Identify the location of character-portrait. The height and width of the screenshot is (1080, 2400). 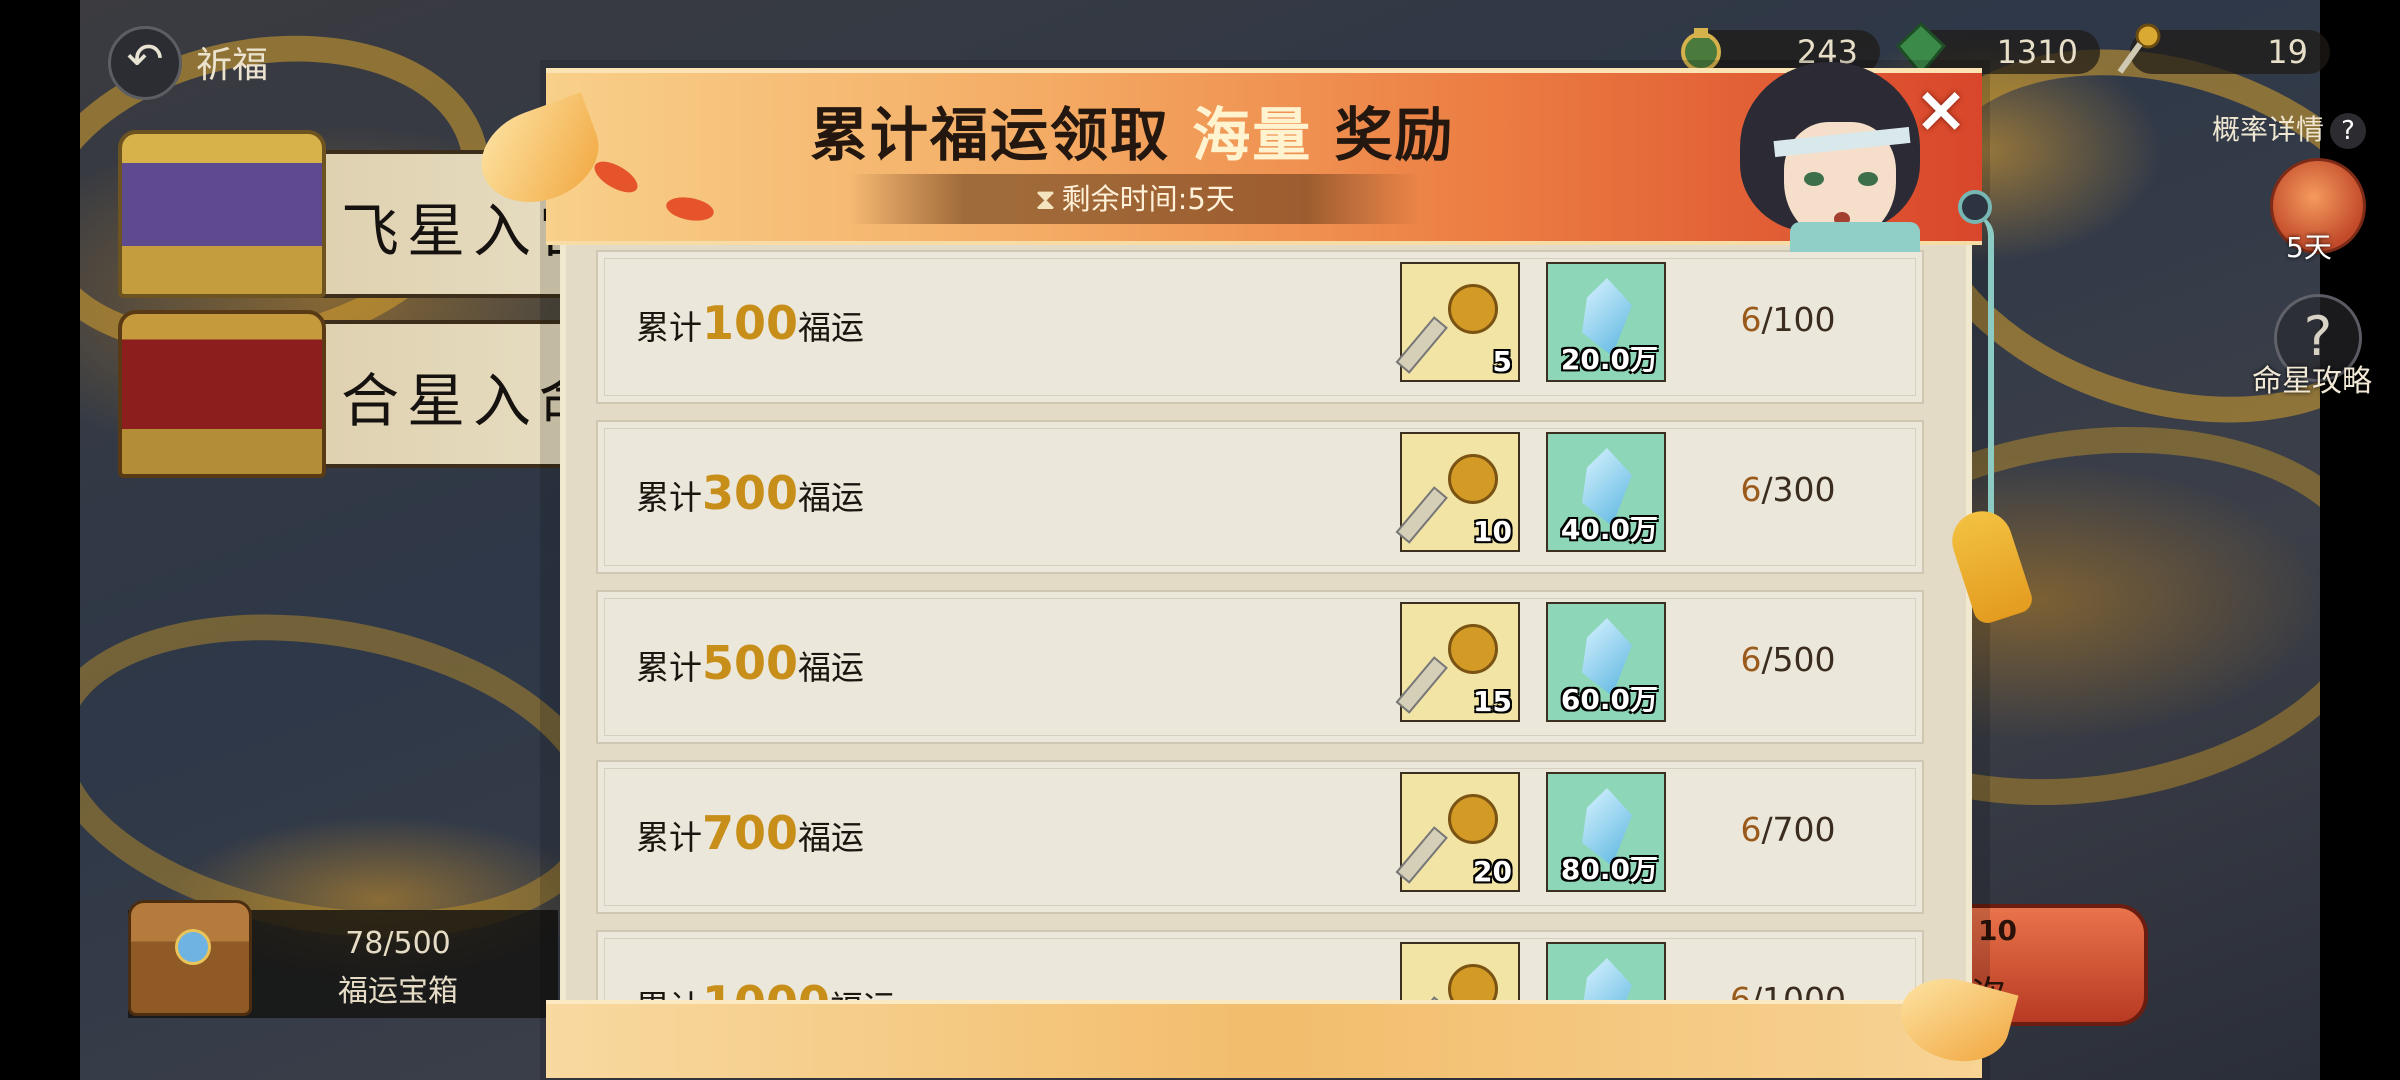
(1820, 157).